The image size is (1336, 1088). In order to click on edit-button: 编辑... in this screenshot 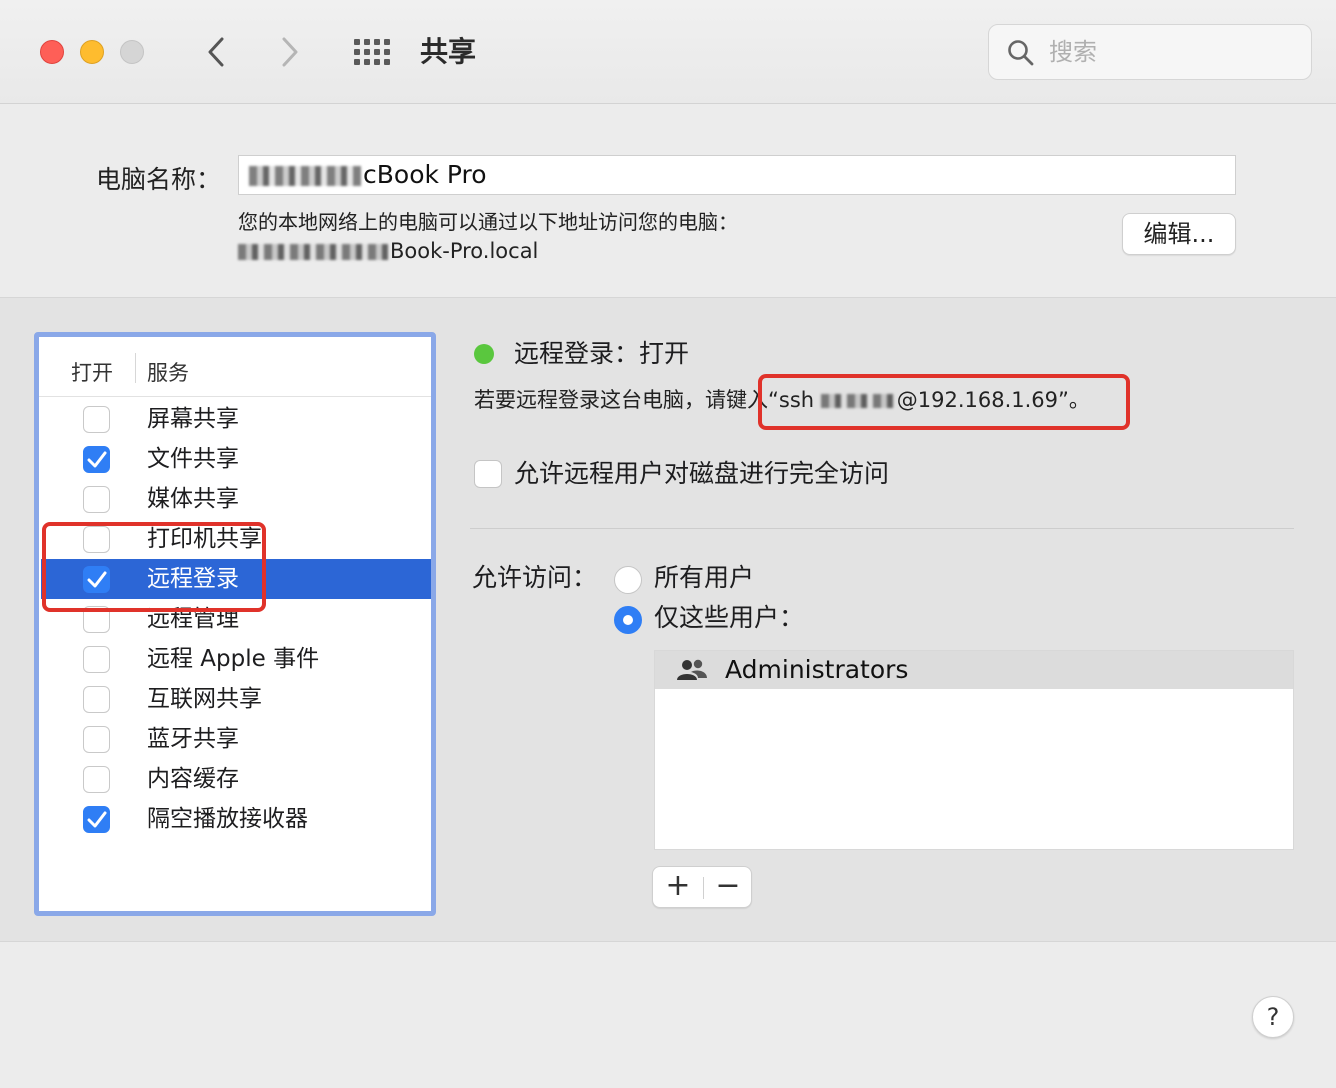, I will do `click(1179, 234)`.